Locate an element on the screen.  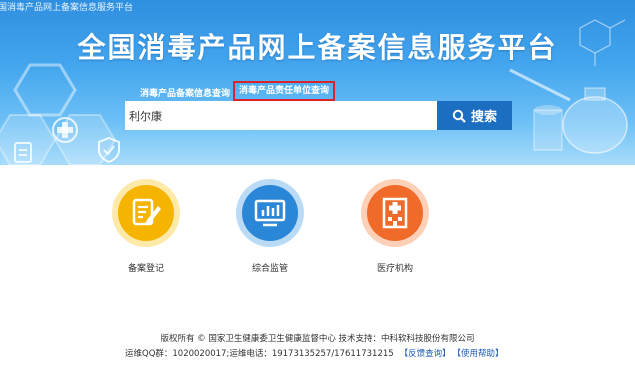
category-filing-registration: 备案登记 is located at coordinates (146, 226).